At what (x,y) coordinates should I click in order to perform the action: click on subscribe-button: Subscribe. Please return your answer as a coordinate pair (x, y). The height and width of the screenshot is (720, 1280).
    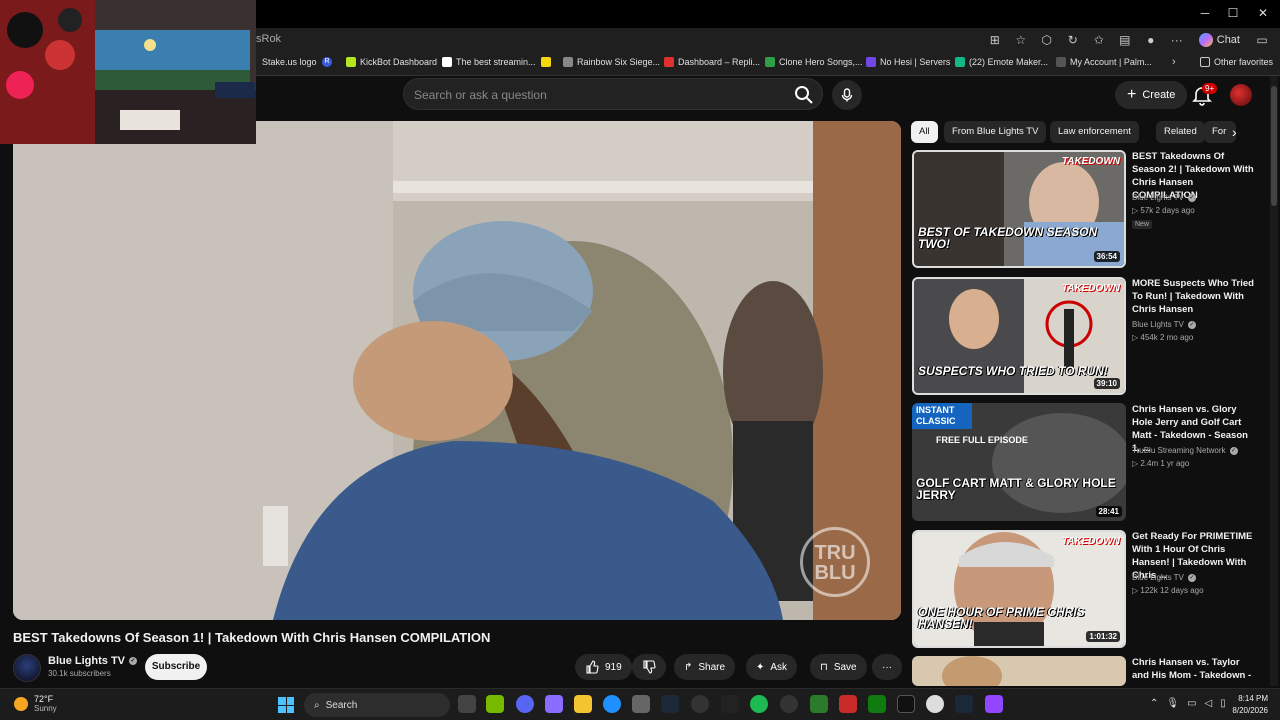
    Looking at the image, I should click on (176, 667).